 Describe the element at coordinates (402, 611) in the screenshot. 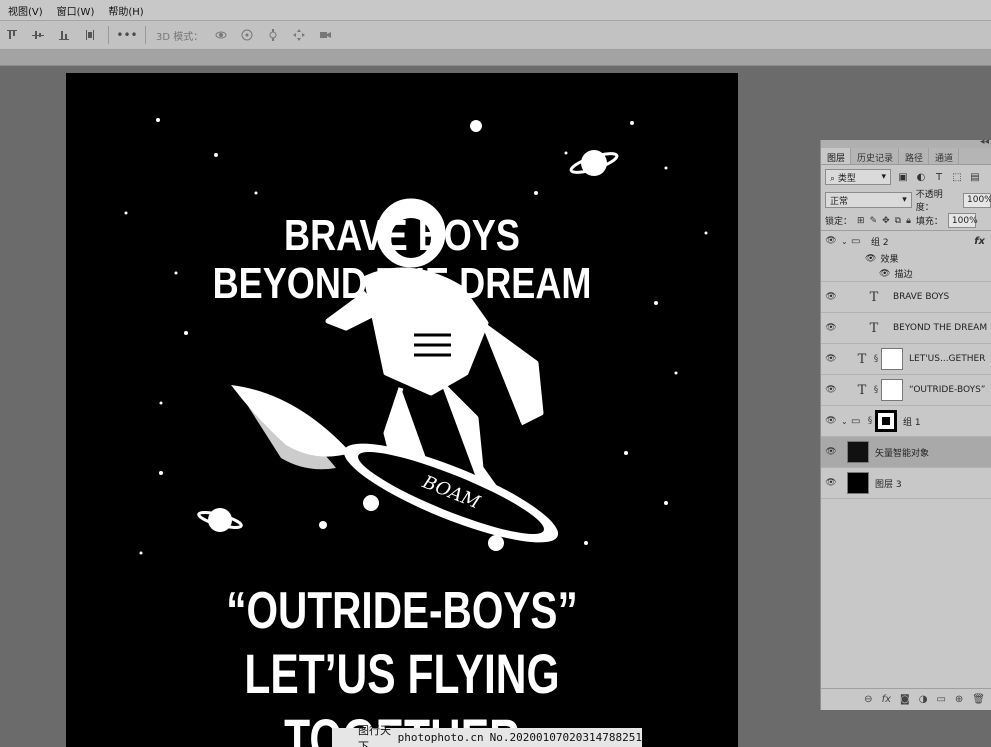

I see `headline-outride-boys: “OUTRIDE-BOYS”` at that location.